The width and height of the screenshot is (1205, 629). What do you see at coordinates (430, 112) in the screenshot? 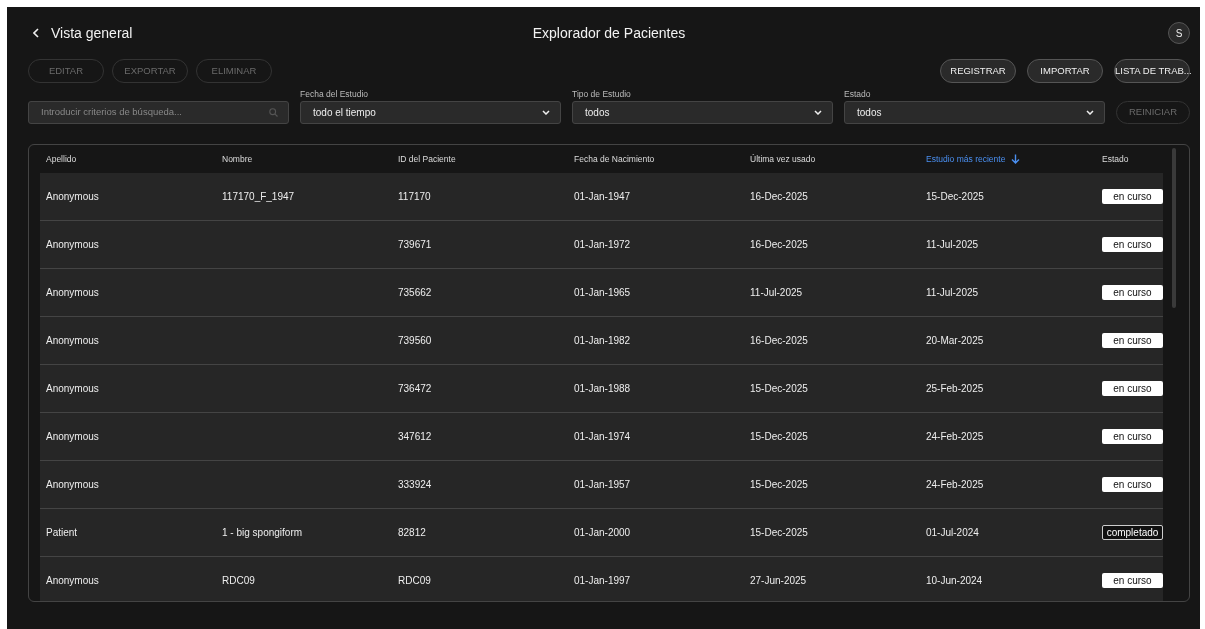
I see `dropdown: todo el tiempo` at bounding box center [430, 112].